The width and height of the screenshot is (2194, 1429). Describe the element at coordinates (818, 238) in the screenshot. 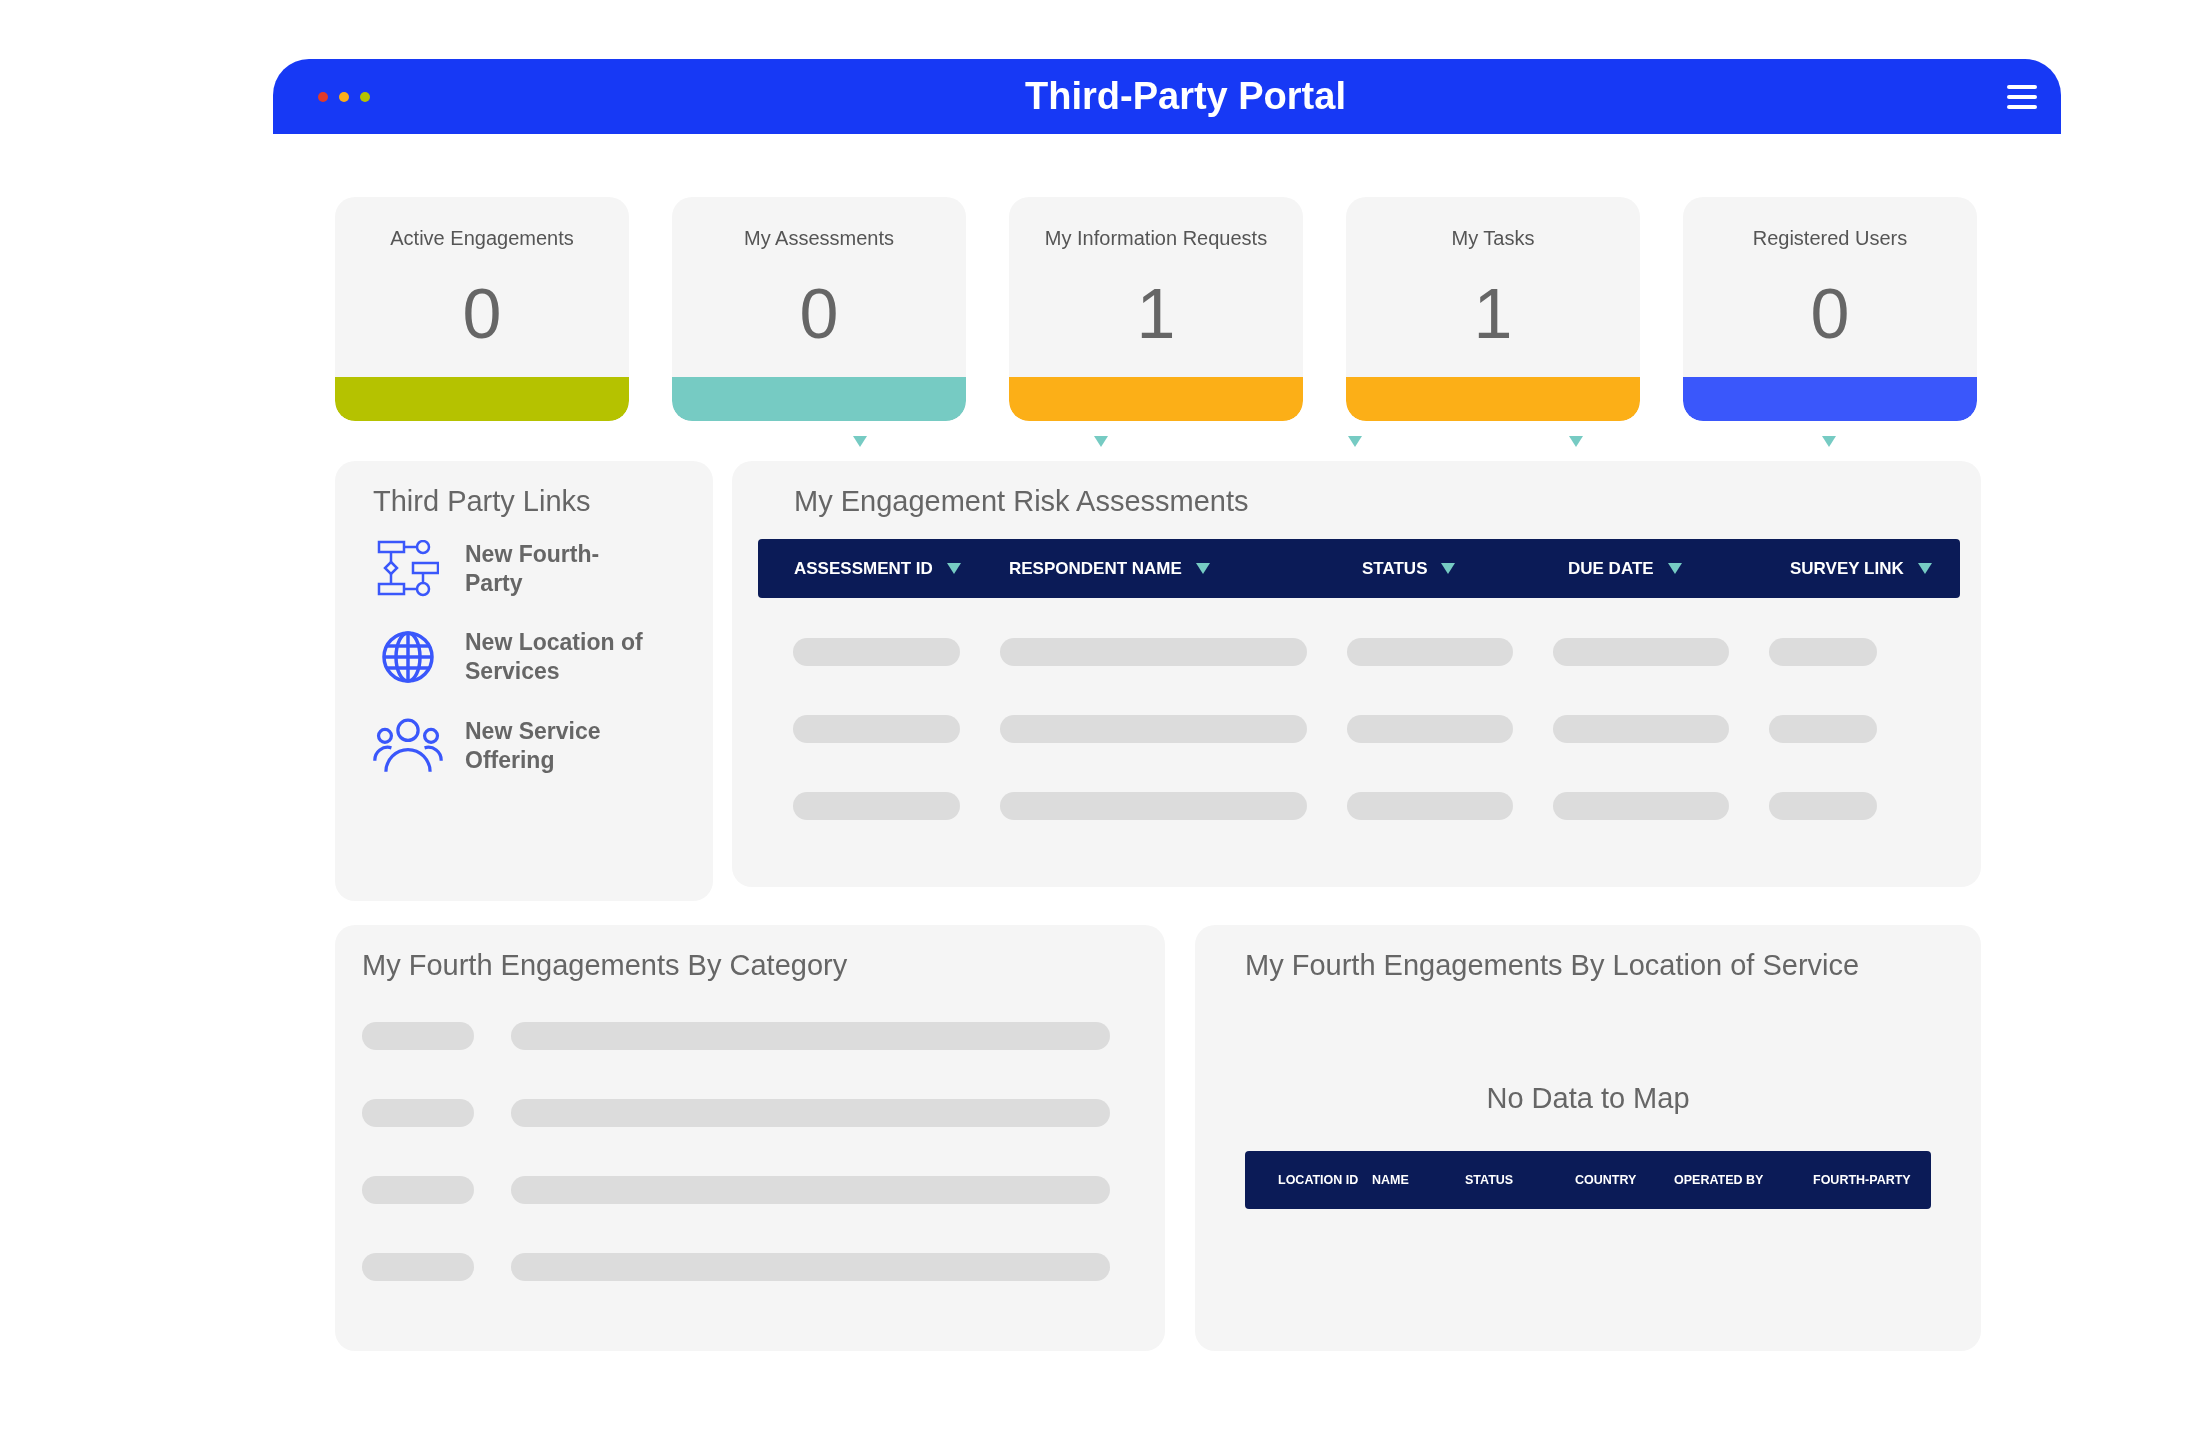

I see `stat-label: My Assessments` at that location.